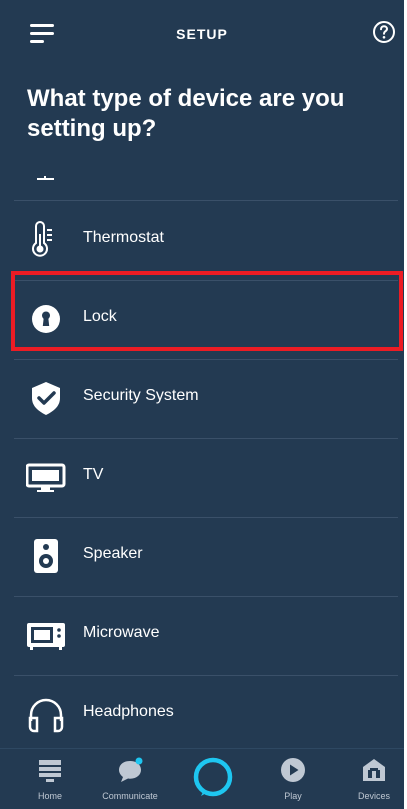 The image size is (407, 809). Describe the element at coordinates (46, 398) in the screenshot. I see `security-shield-icon` at that location.